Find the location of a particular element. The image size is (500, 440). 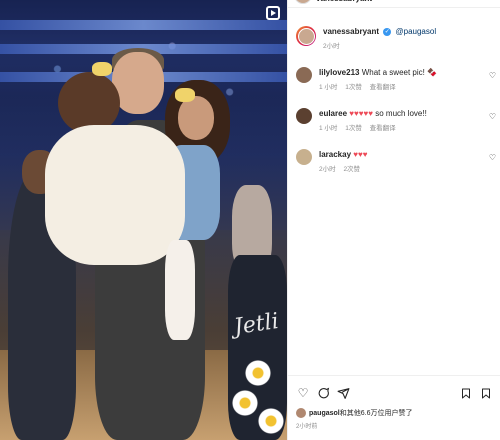

caption-time: 2小时 is located at coordinates (331, 46).